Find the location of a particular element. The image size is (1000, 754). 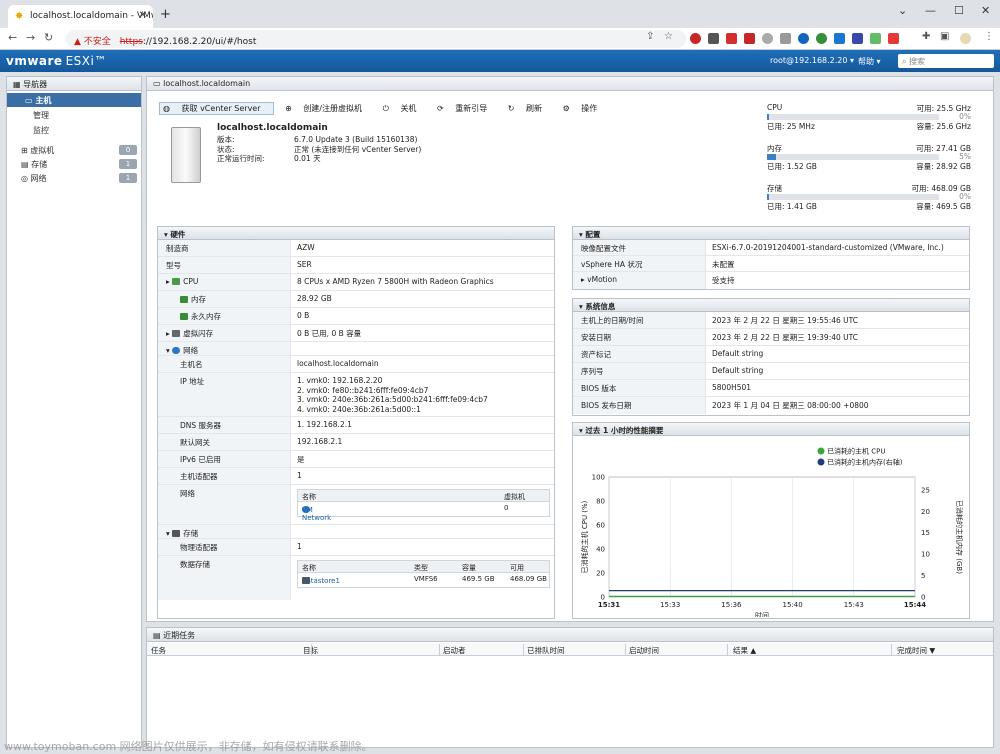

info-row: 主机适配器 1 is located at coordinates (356, 476).